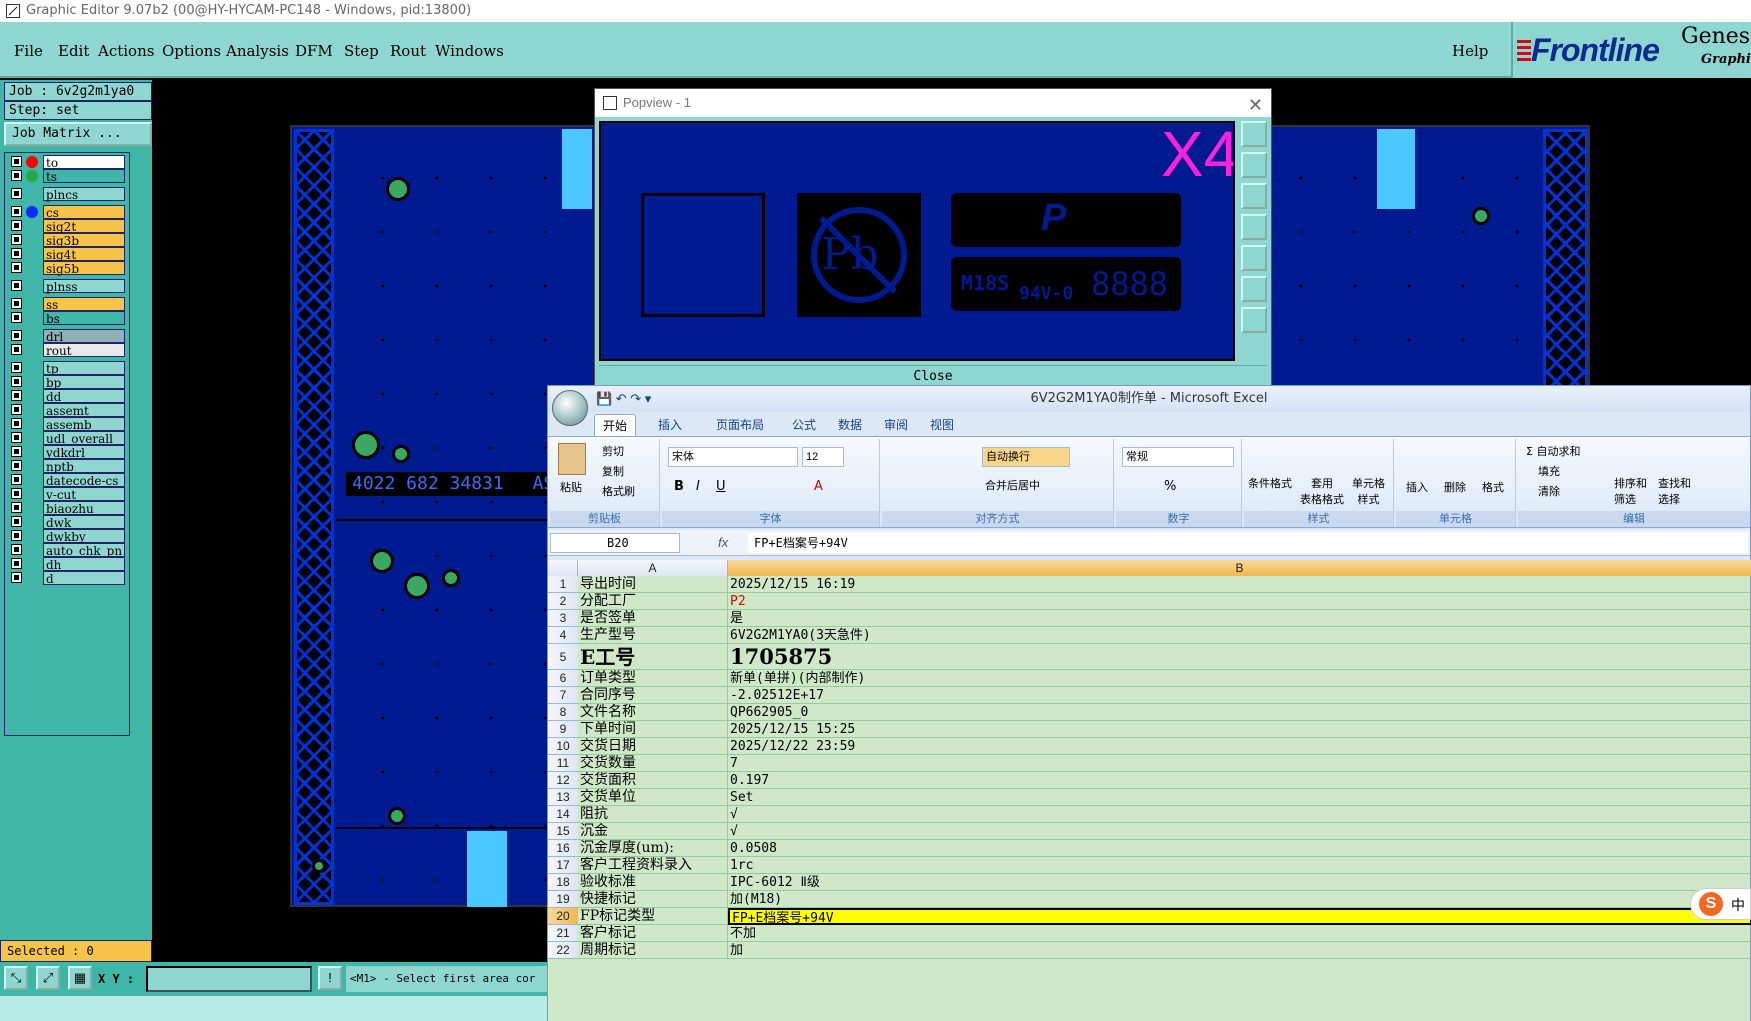  What do you see at coordinates (563, 865) in the screenshot?
I see `row-header: 17` at bounding box center [563, 865].